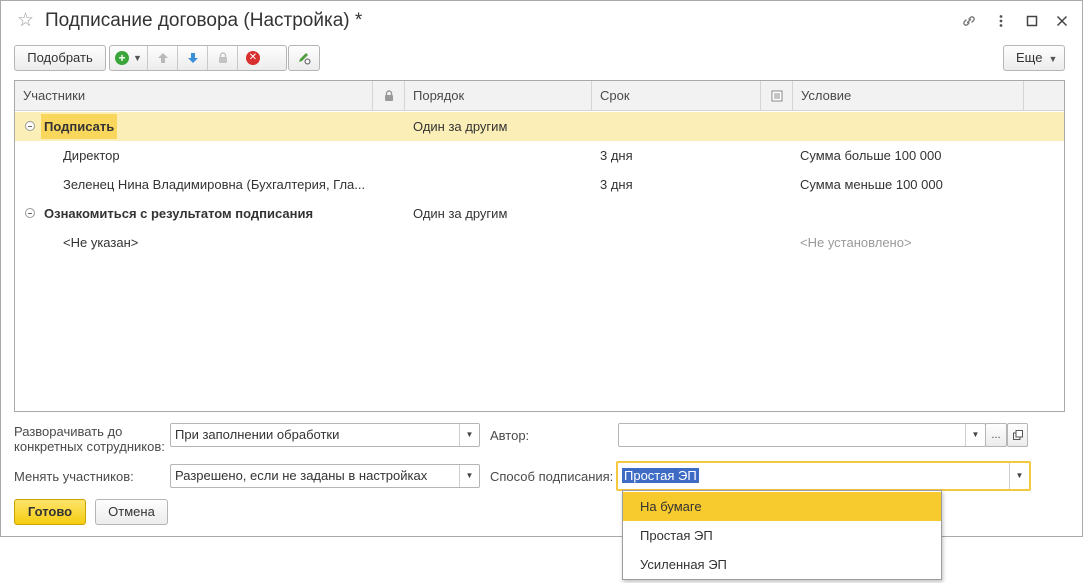 This screenshot has height=583, width=1083. I want to click on condition-value: Сумма меньше 100 000, so click(871, 184).